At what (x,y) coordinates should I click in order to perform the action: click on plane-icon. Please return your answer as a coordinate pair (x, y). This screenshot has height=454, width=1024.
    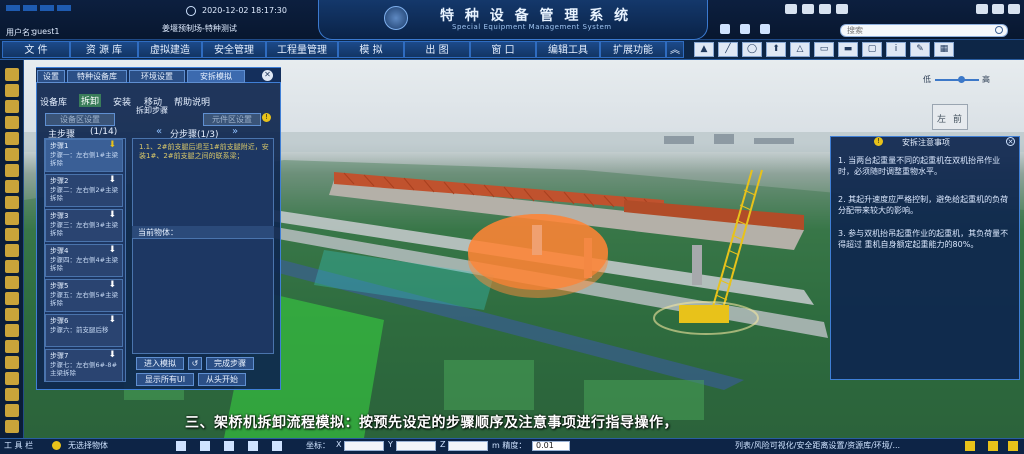
    Looking at the image, I should click on (765, 29).